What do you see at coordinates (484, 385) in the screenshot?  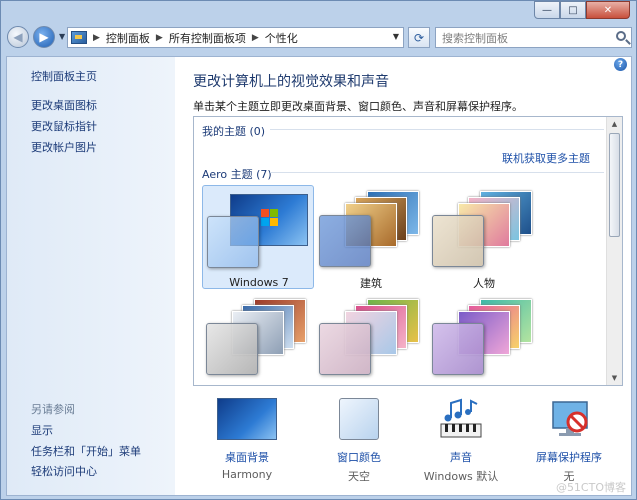 I see `theme-name: 场景` at bounding box center [484, 385].